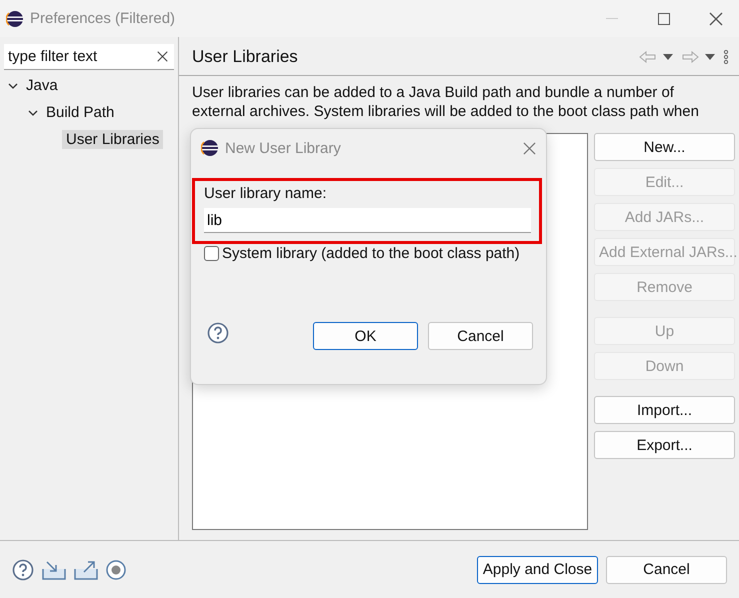 The width and height of the screenshot is (739, 598). Describe the element at coordinates (365, 336) in the screenshot. I see `dialog-button: OK` at that location.